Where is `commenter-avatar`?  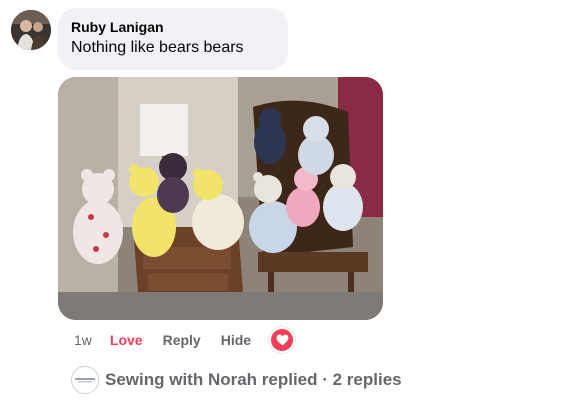
commenter-avatar is located at coordinates (31, 30).